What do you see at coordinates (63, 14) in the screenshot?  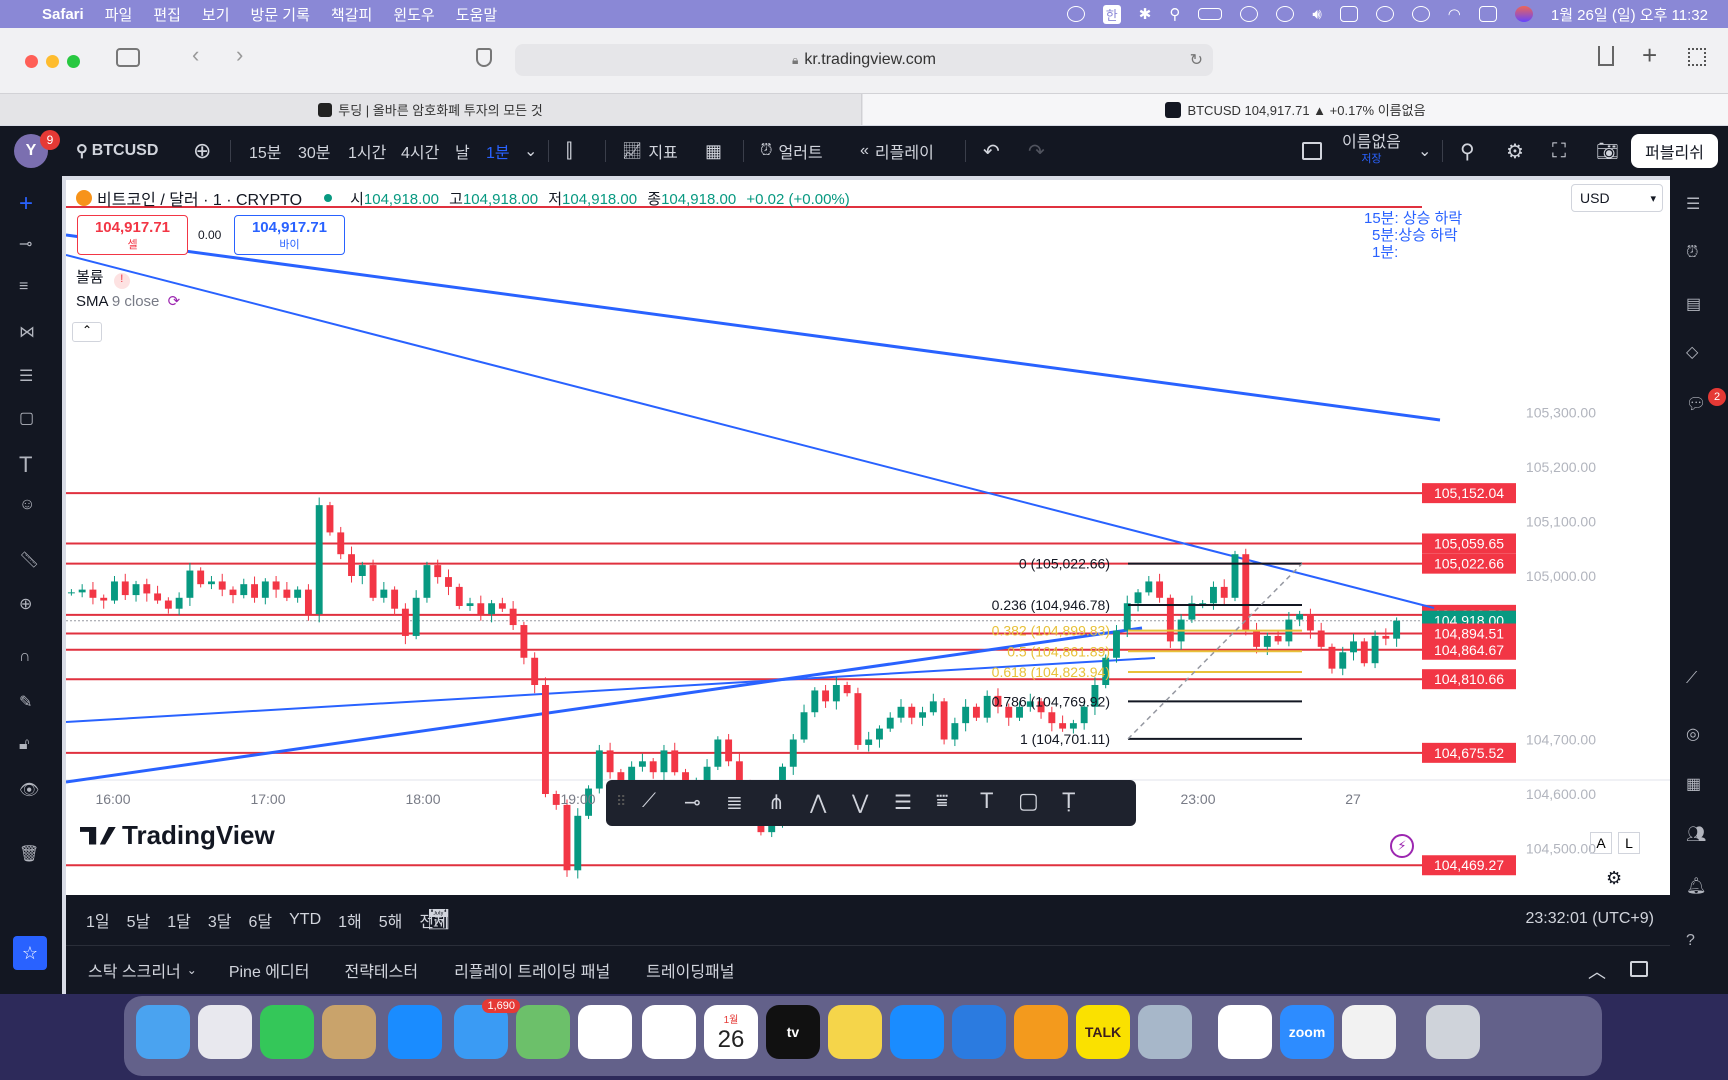 I see `menu-app: Safari` at bounding box center [63, 14].